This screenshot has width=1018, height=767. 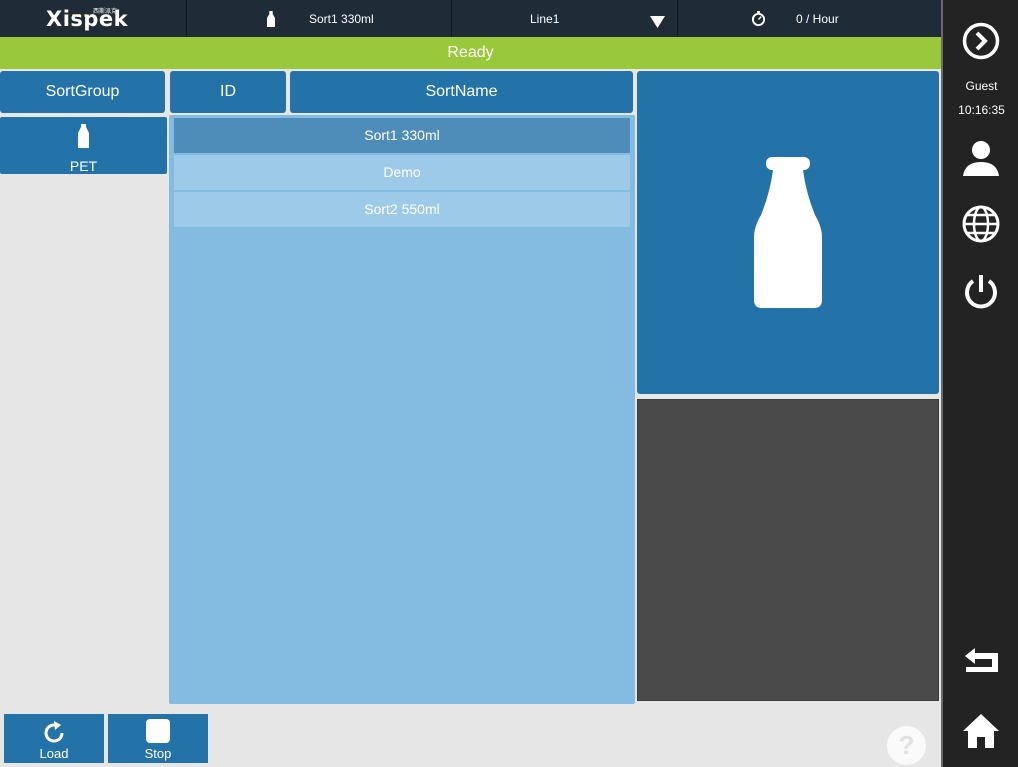 I want to click on container-preview, so click(x=788, y=232).